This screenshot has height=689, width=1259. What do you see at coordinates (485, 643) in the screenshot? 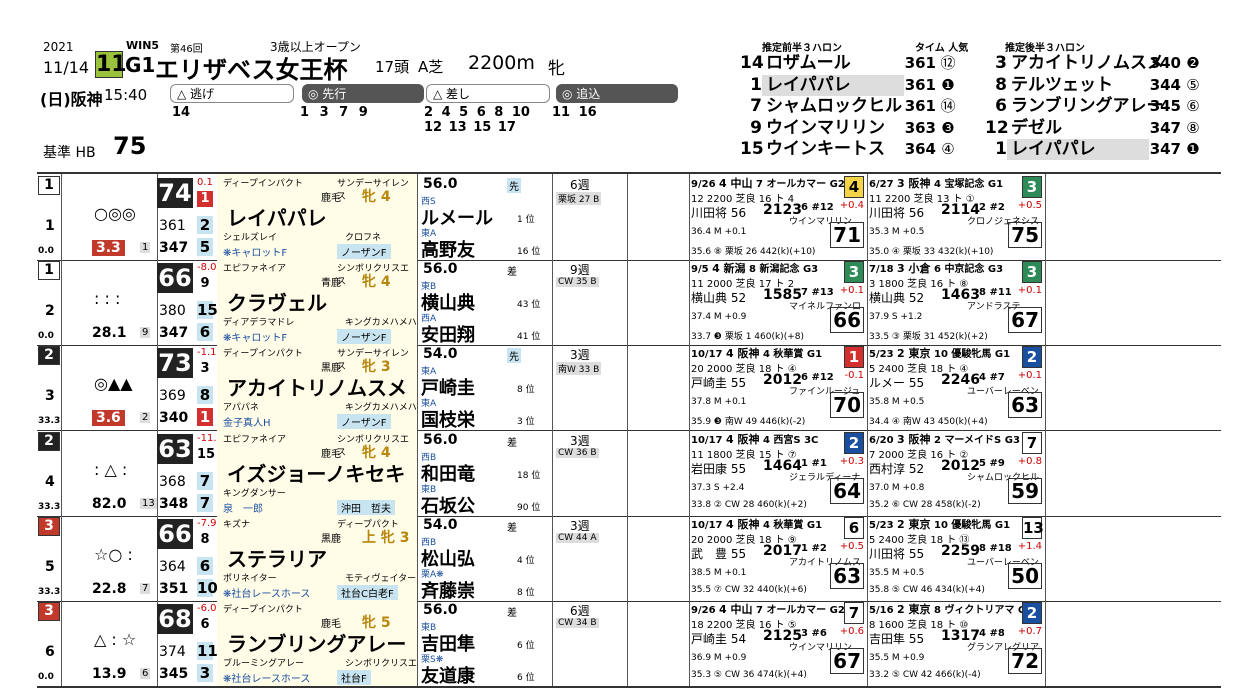
I see `jockey-cell: 56.0 差東B 吉田隼 6 位栗S❋ 友道康 6 位` at bounding box center [485, 643].